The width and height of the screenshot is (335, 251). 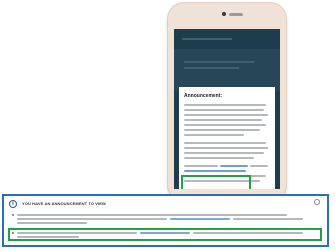 I want to click on app-header, so click(x=227, y=39).